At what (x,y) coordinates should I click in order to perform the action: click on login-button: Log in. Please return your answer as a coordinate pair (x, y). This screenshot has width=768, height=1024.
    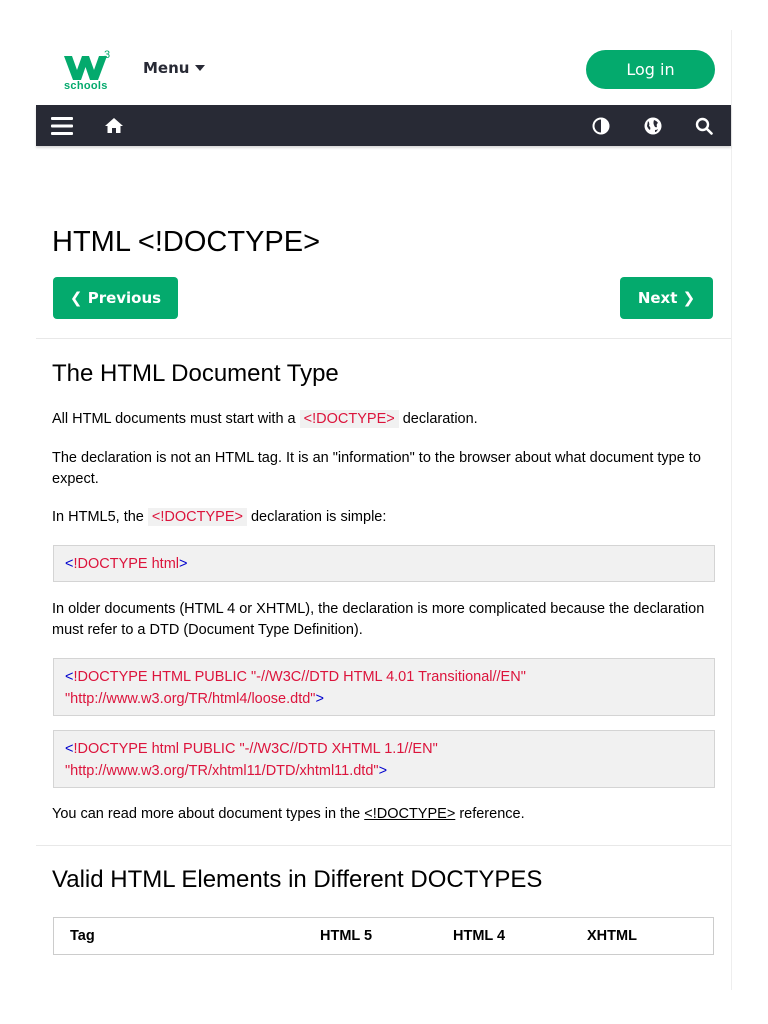
    Looking at the image, I should click on (650, 69).